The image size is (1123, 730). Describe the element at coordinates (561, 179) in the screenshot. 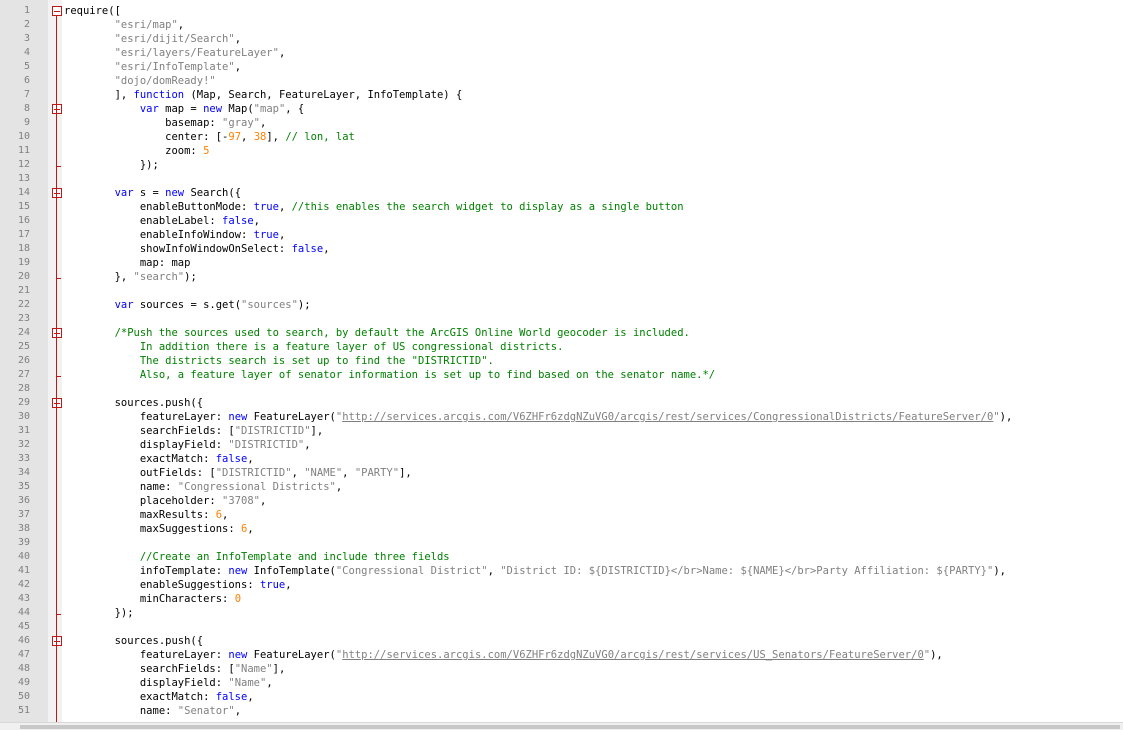

I see `code-line: 13` at that location.